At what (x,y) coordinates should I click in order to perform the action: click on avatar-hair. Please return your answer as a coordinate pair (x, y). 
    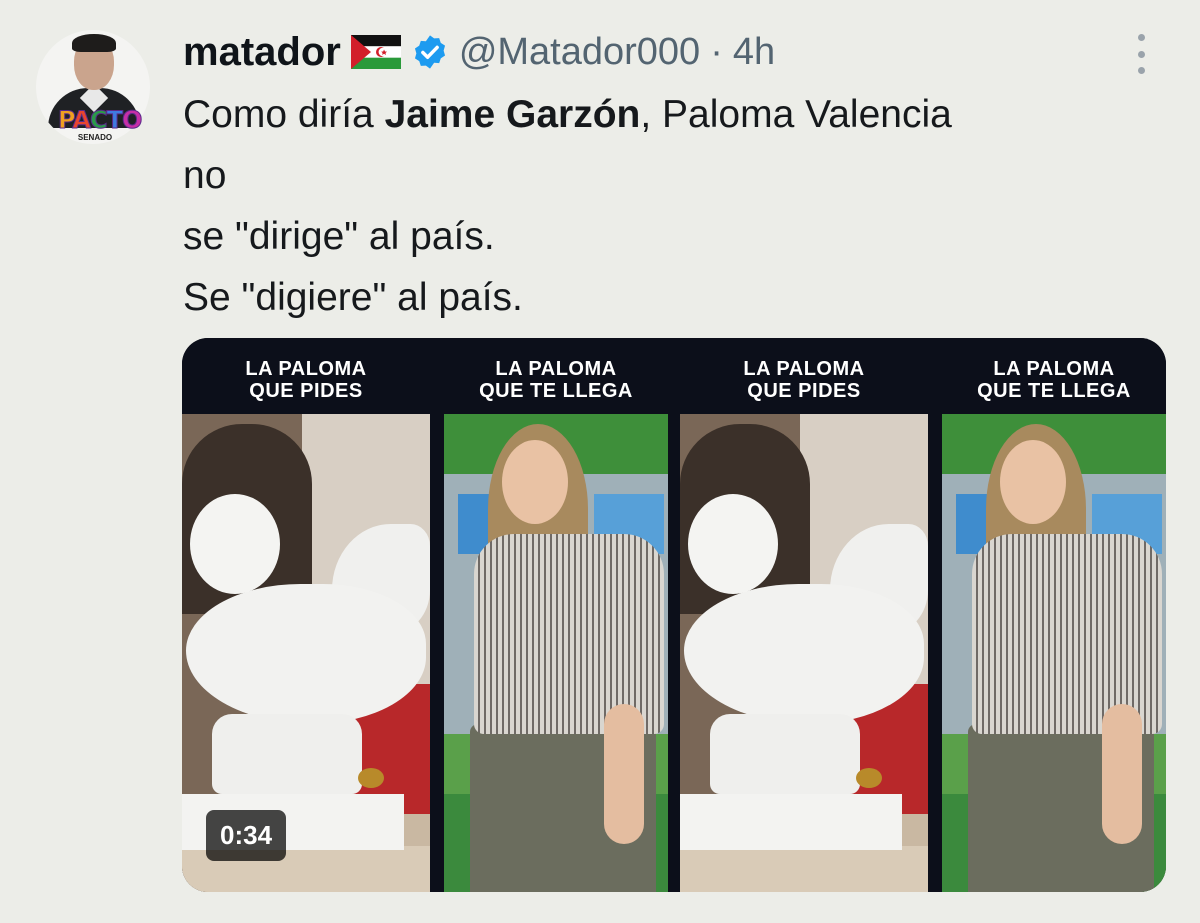
    Looking at the image, I should click on (94, 43).